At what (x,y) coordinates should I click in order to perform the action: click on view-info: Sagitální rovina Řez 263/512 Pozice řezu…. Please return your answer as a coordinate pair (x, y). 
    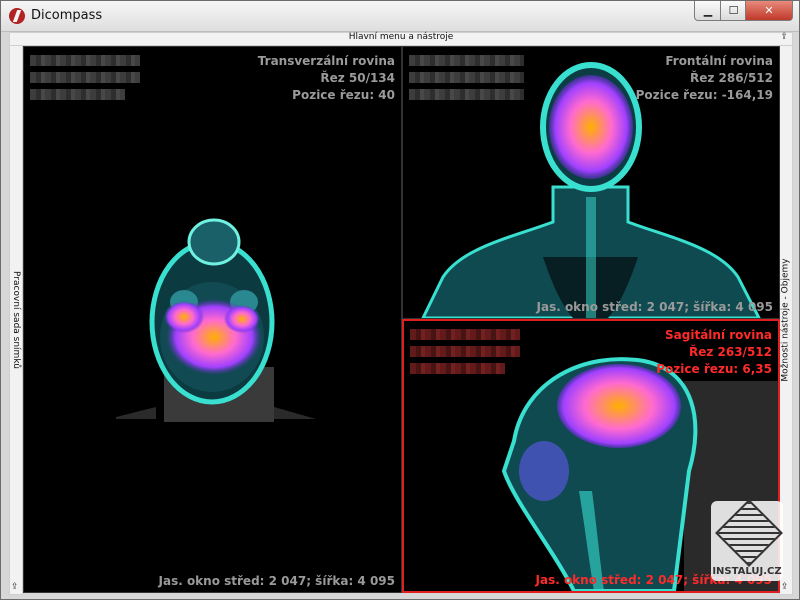
    Looking at the image, I should click on (714, 352).